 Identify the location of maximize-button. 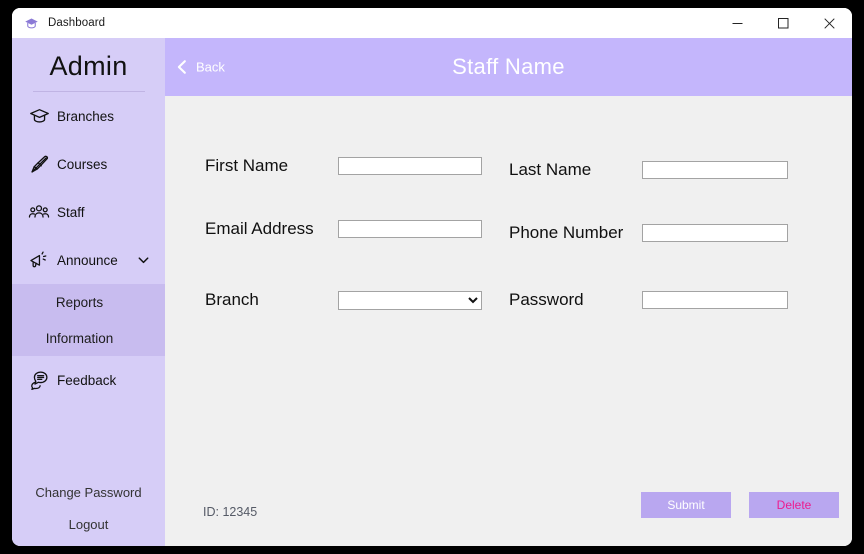
(783, 23).